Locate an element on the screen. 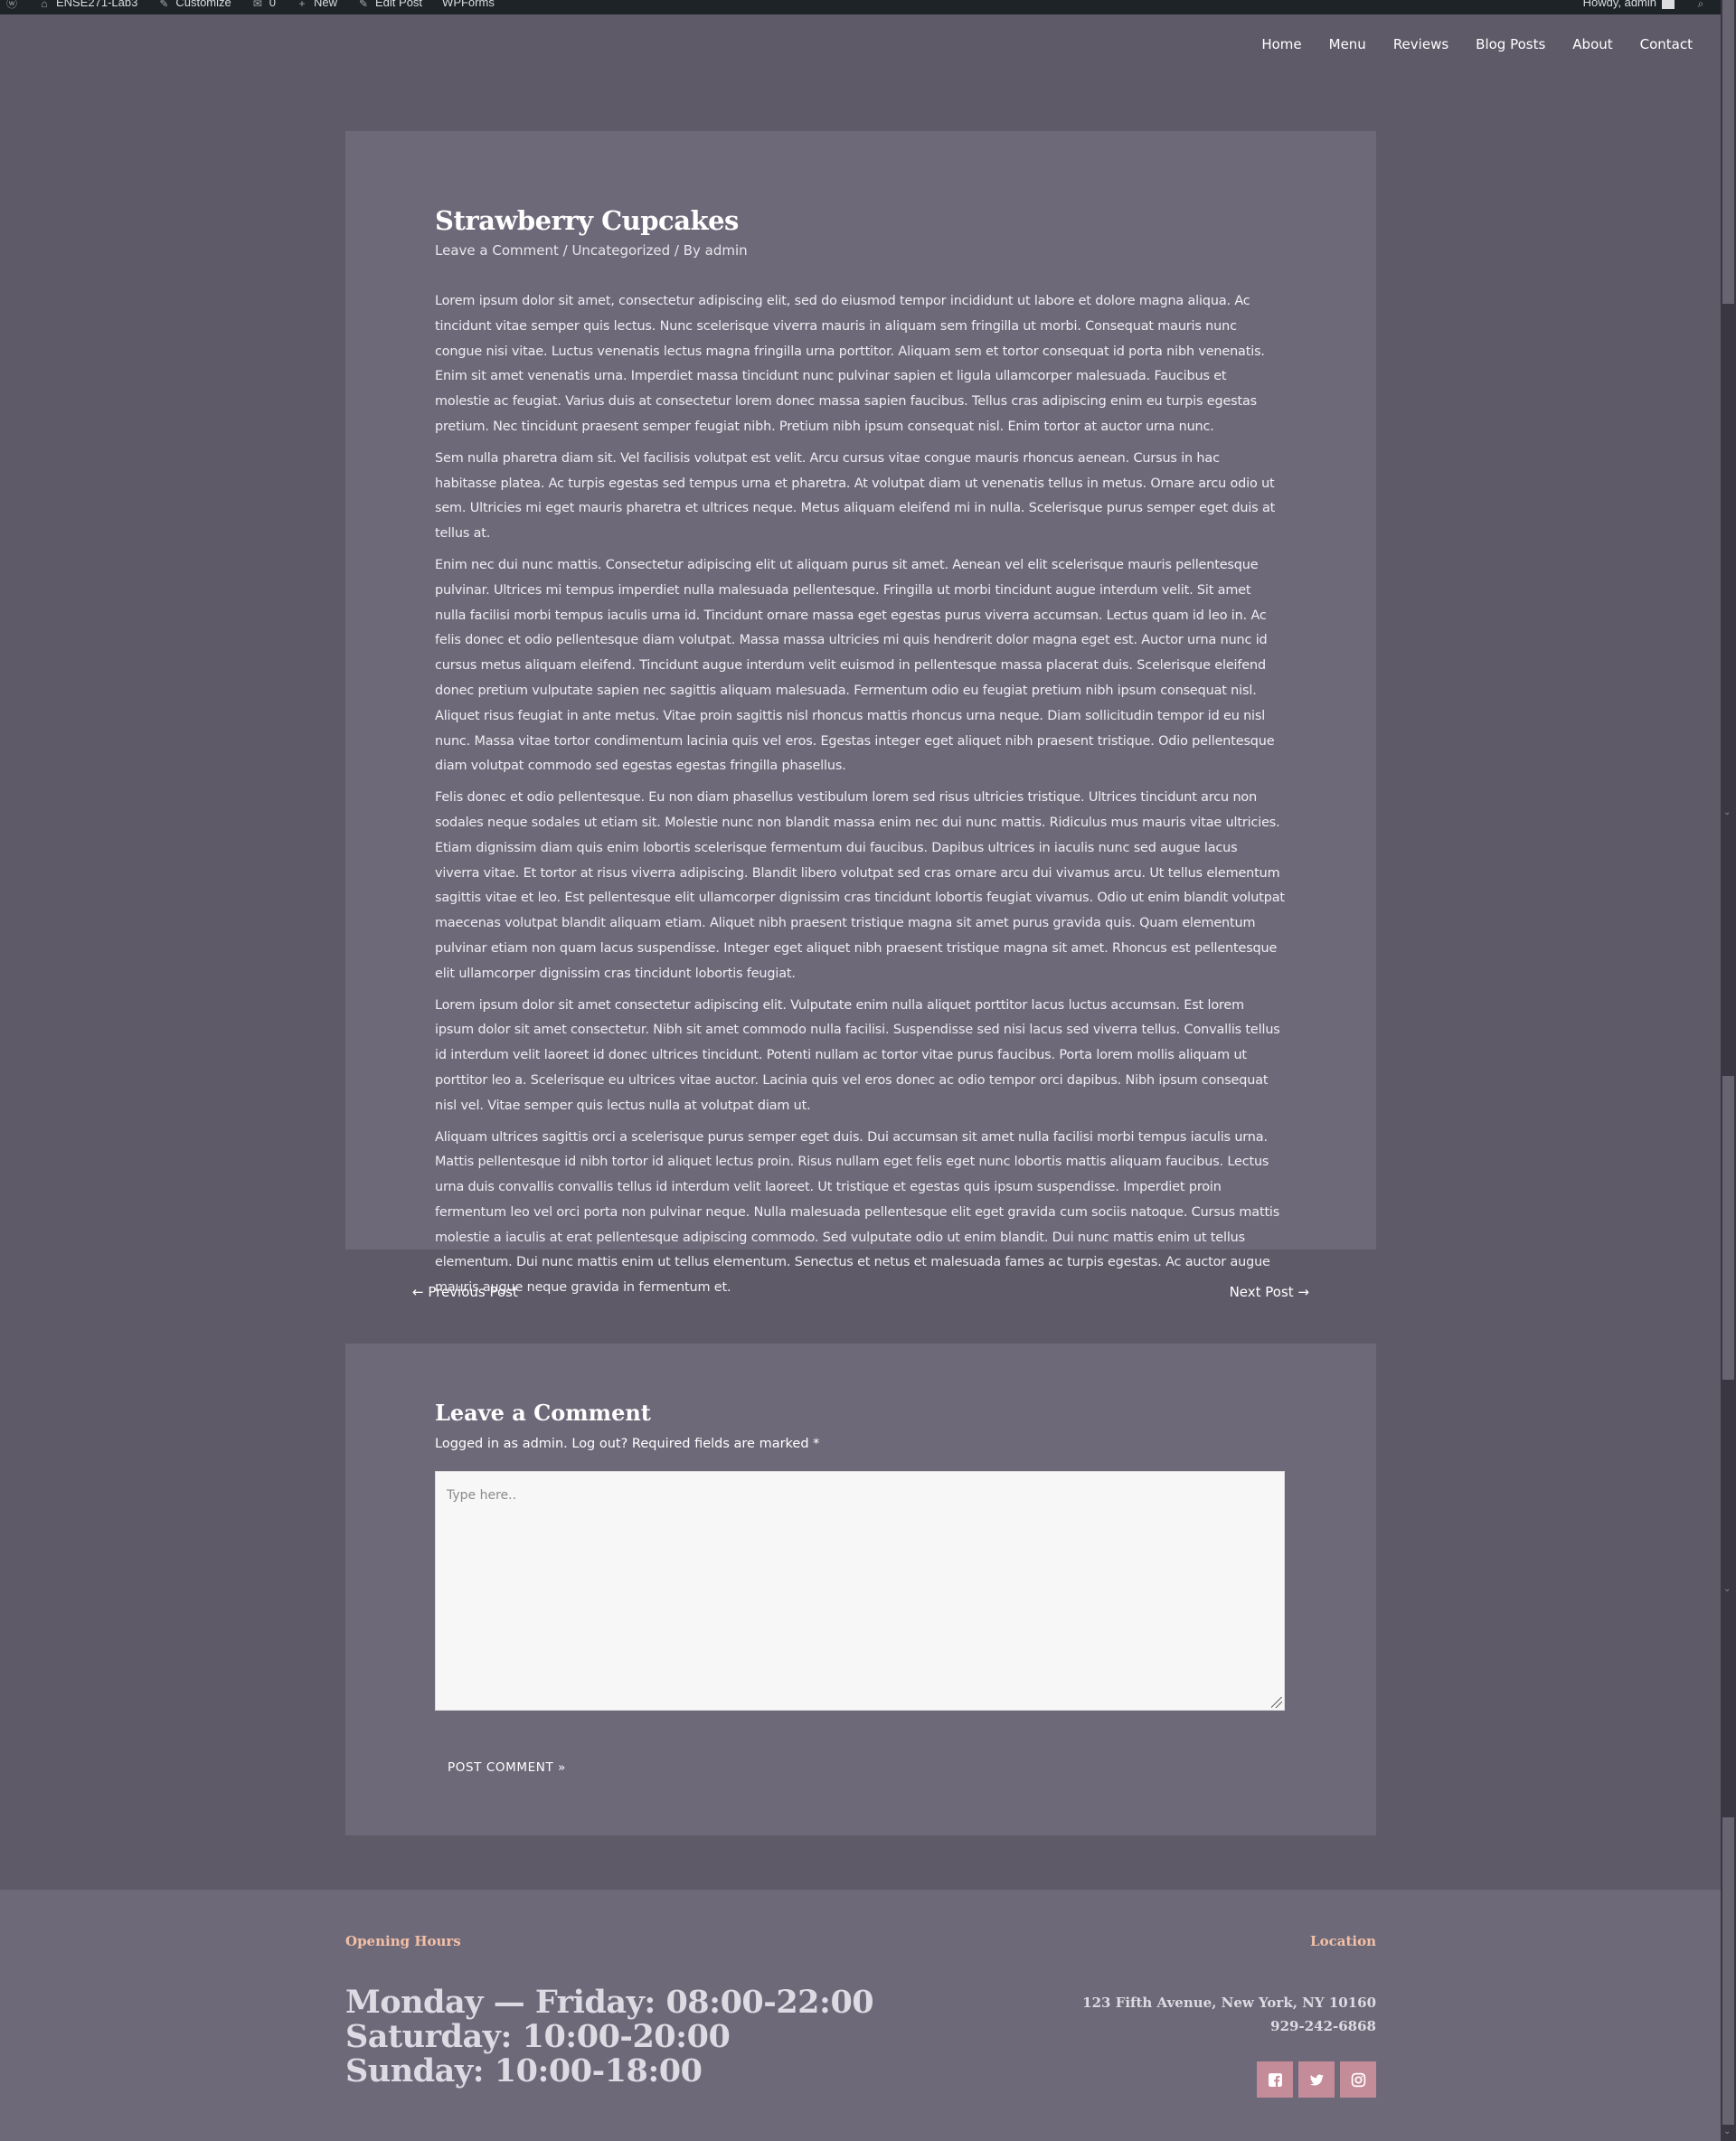 The height and width of the screenshot is (2141, 1736). location-title: Location is located at coordinates (1343, 1941).